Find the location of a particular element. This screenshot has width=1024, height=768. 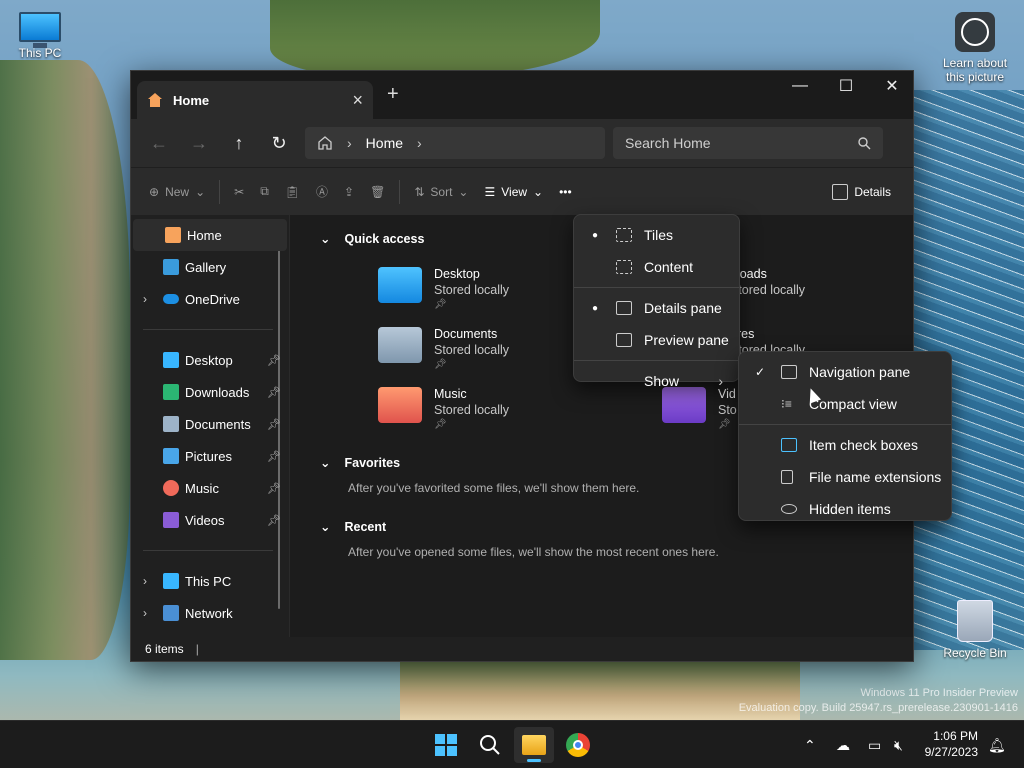

tile-desktop: Desktop Stored locally 📌︎ is located at coordinates (443, 288).